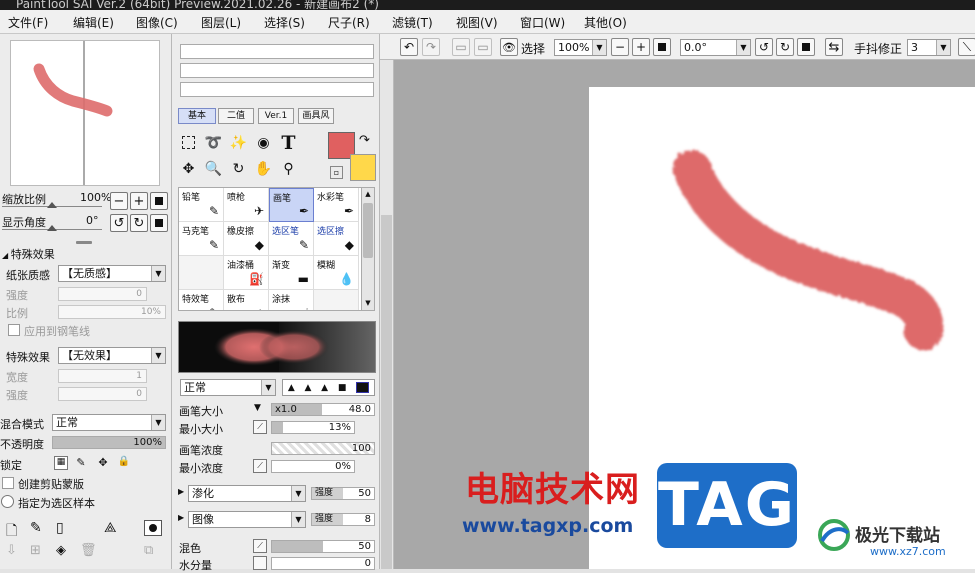 This screenshot has height=573, width=975. Describe the element at coordinates (102, 376) in the screenshot. I see `effect-width-field: 1` at that location.